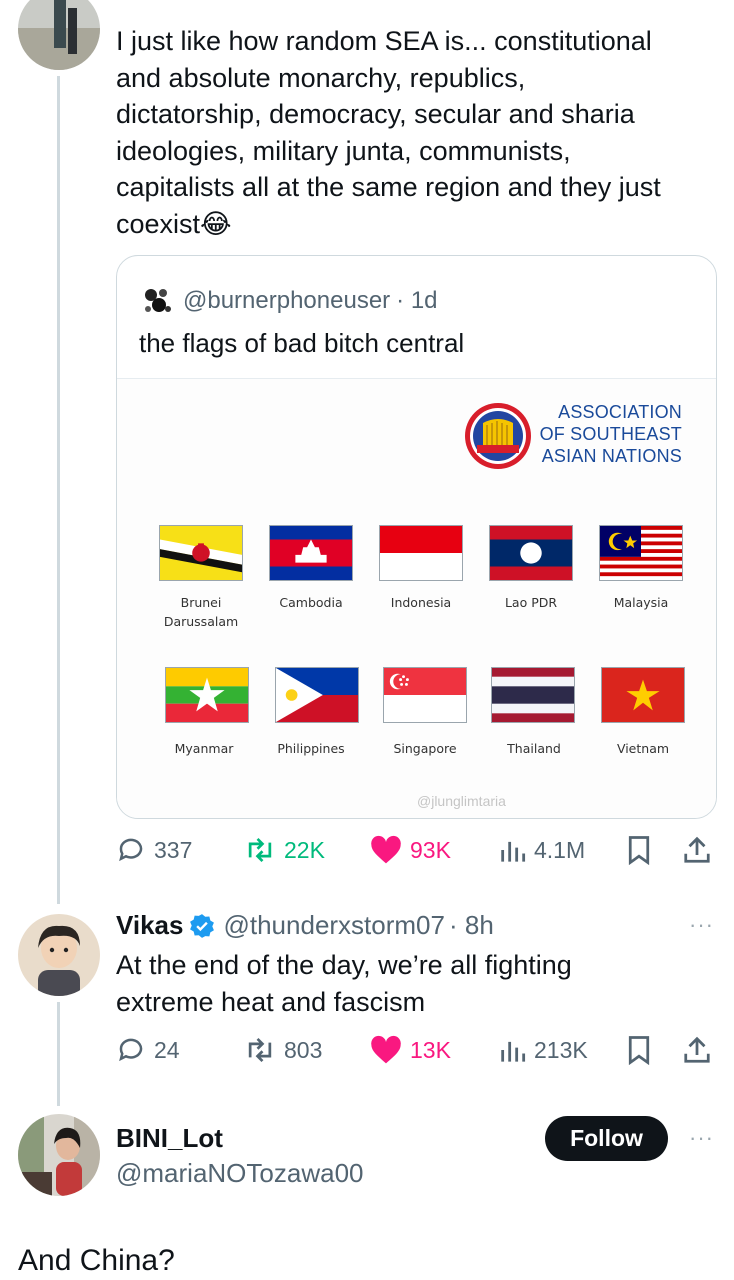  Describe the element at coordinates (430, 1049) in the screenshot. I see `like-count: 13K` at that location.